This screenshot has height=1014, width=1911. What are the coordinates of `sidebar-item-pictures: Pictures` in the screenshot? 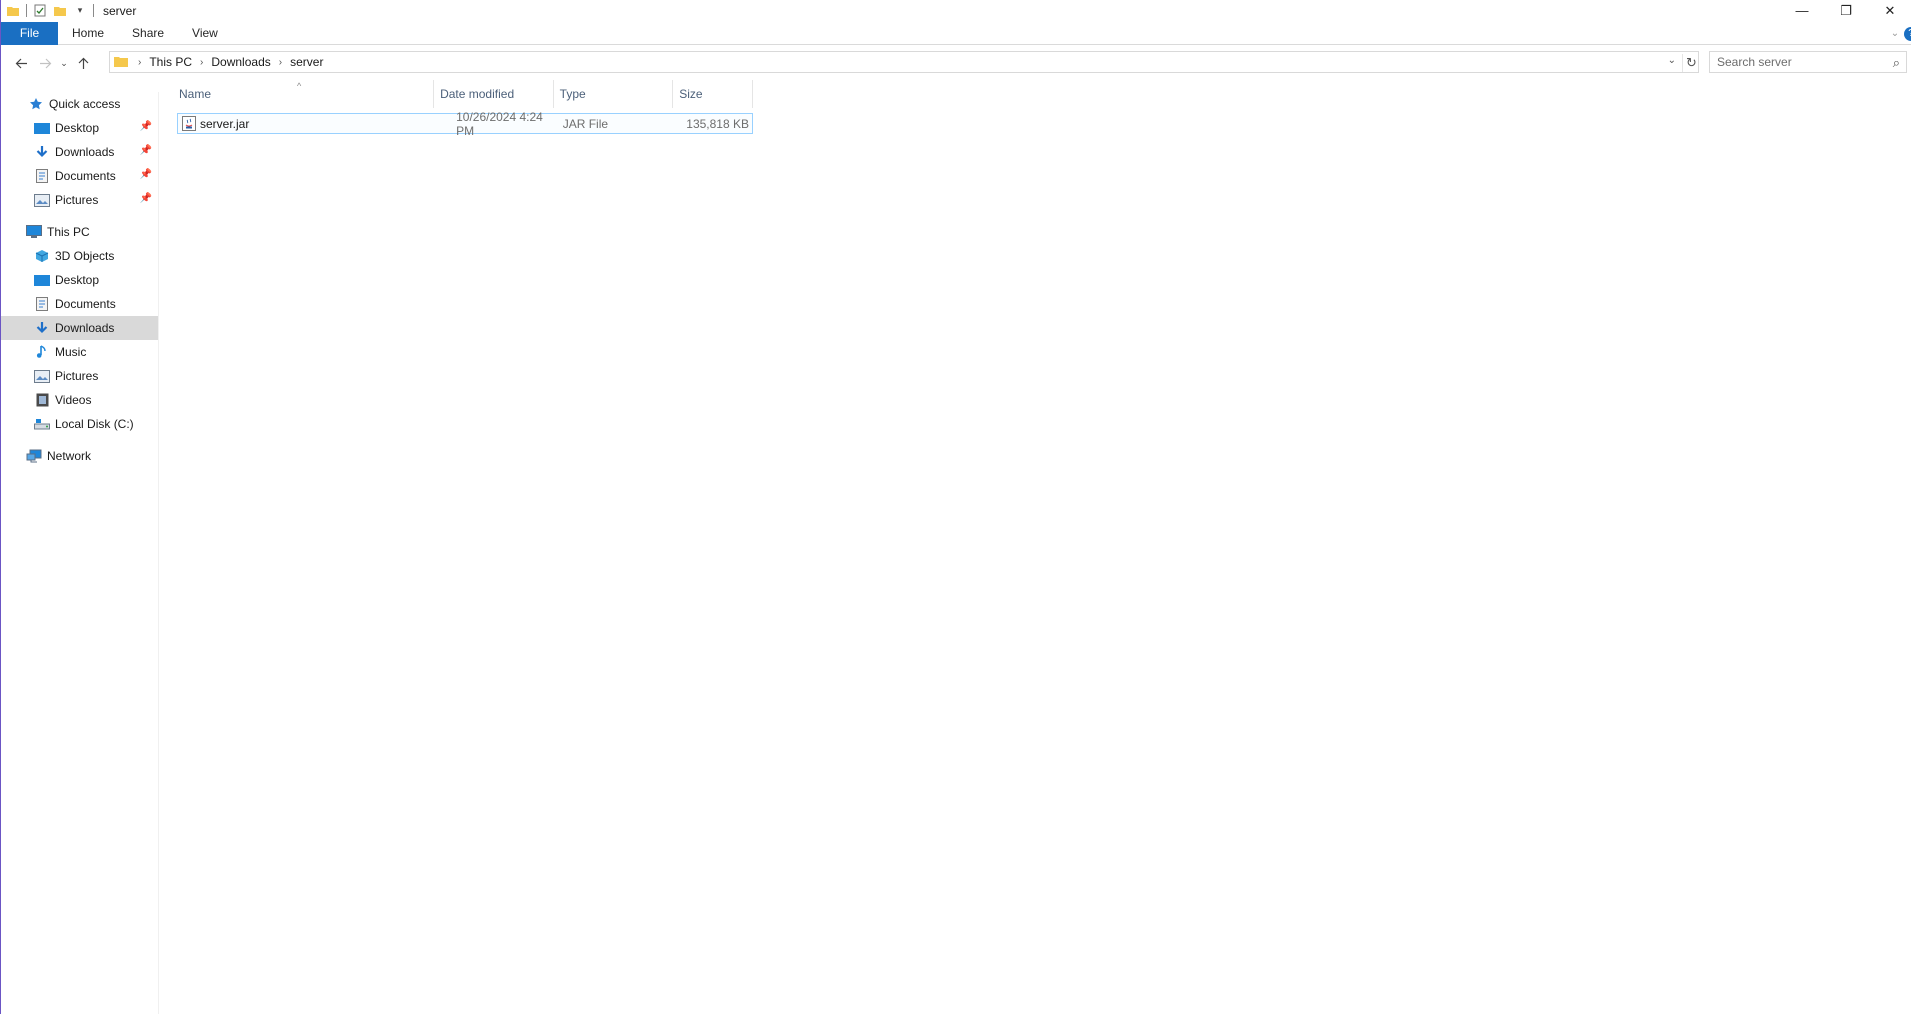 It's located at (79, 376).